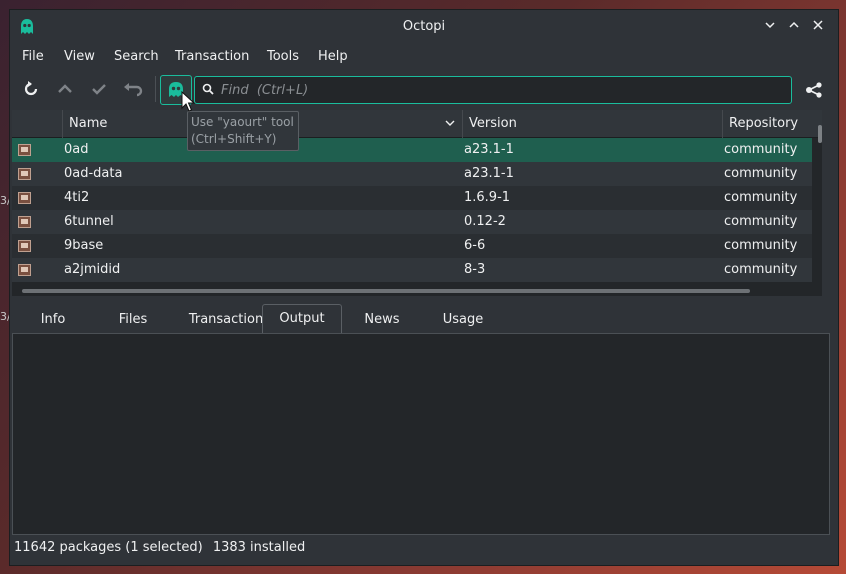  Describe the element at coordinates (208, 89) in the screenshot. I see `search-icon` at that location.